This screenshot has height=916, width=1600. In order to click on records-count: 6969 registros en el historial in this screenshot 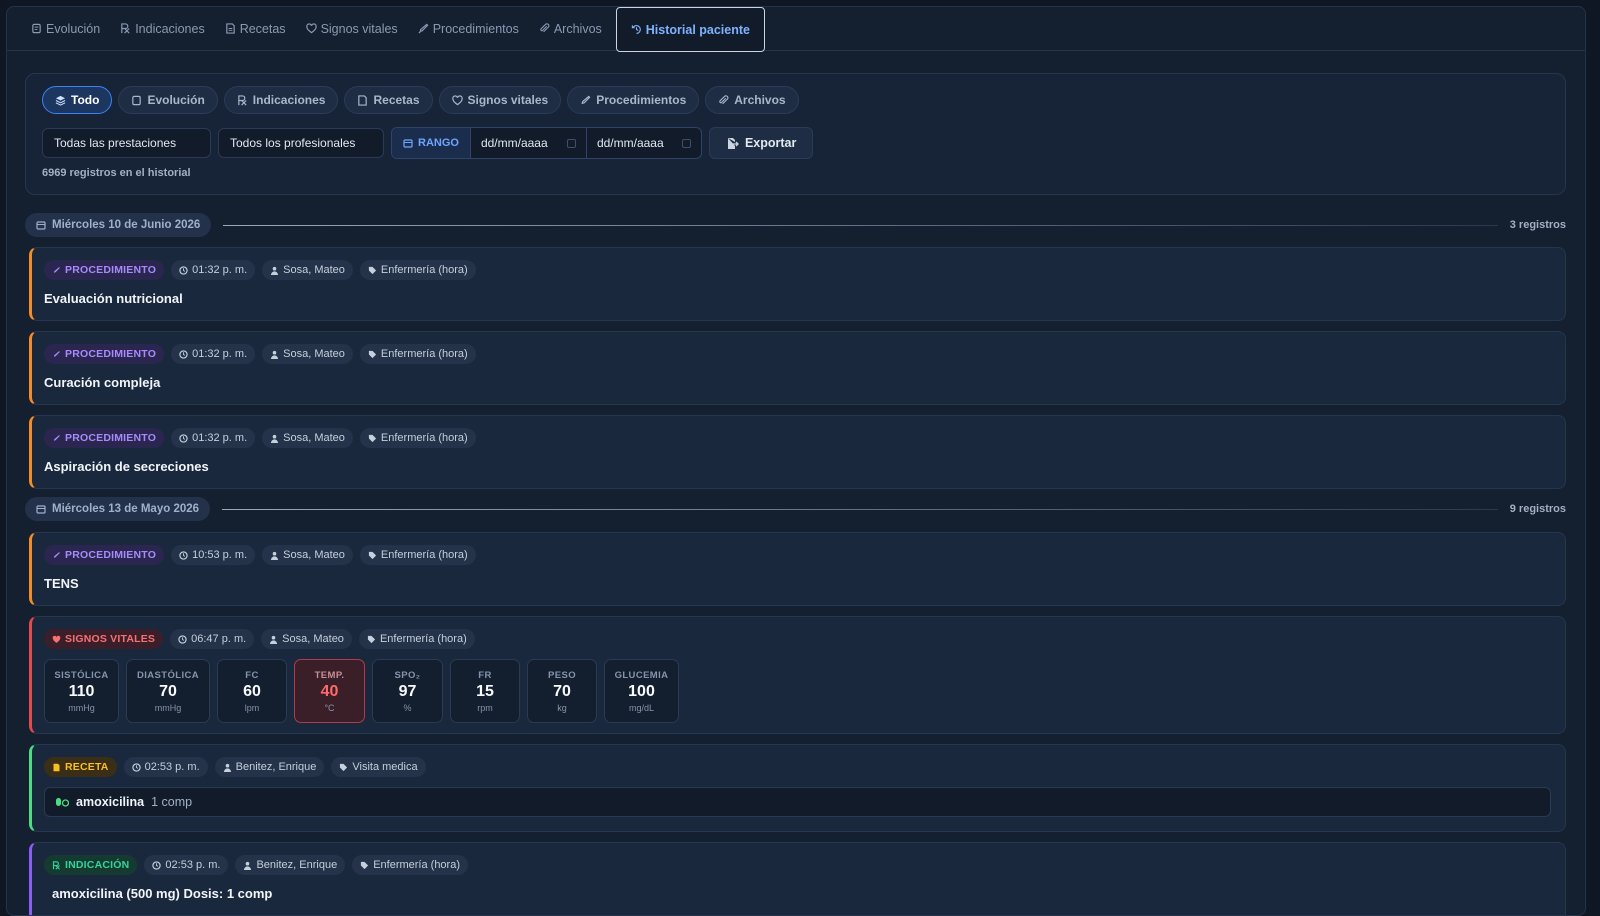, I will do `click(116, 173)`.